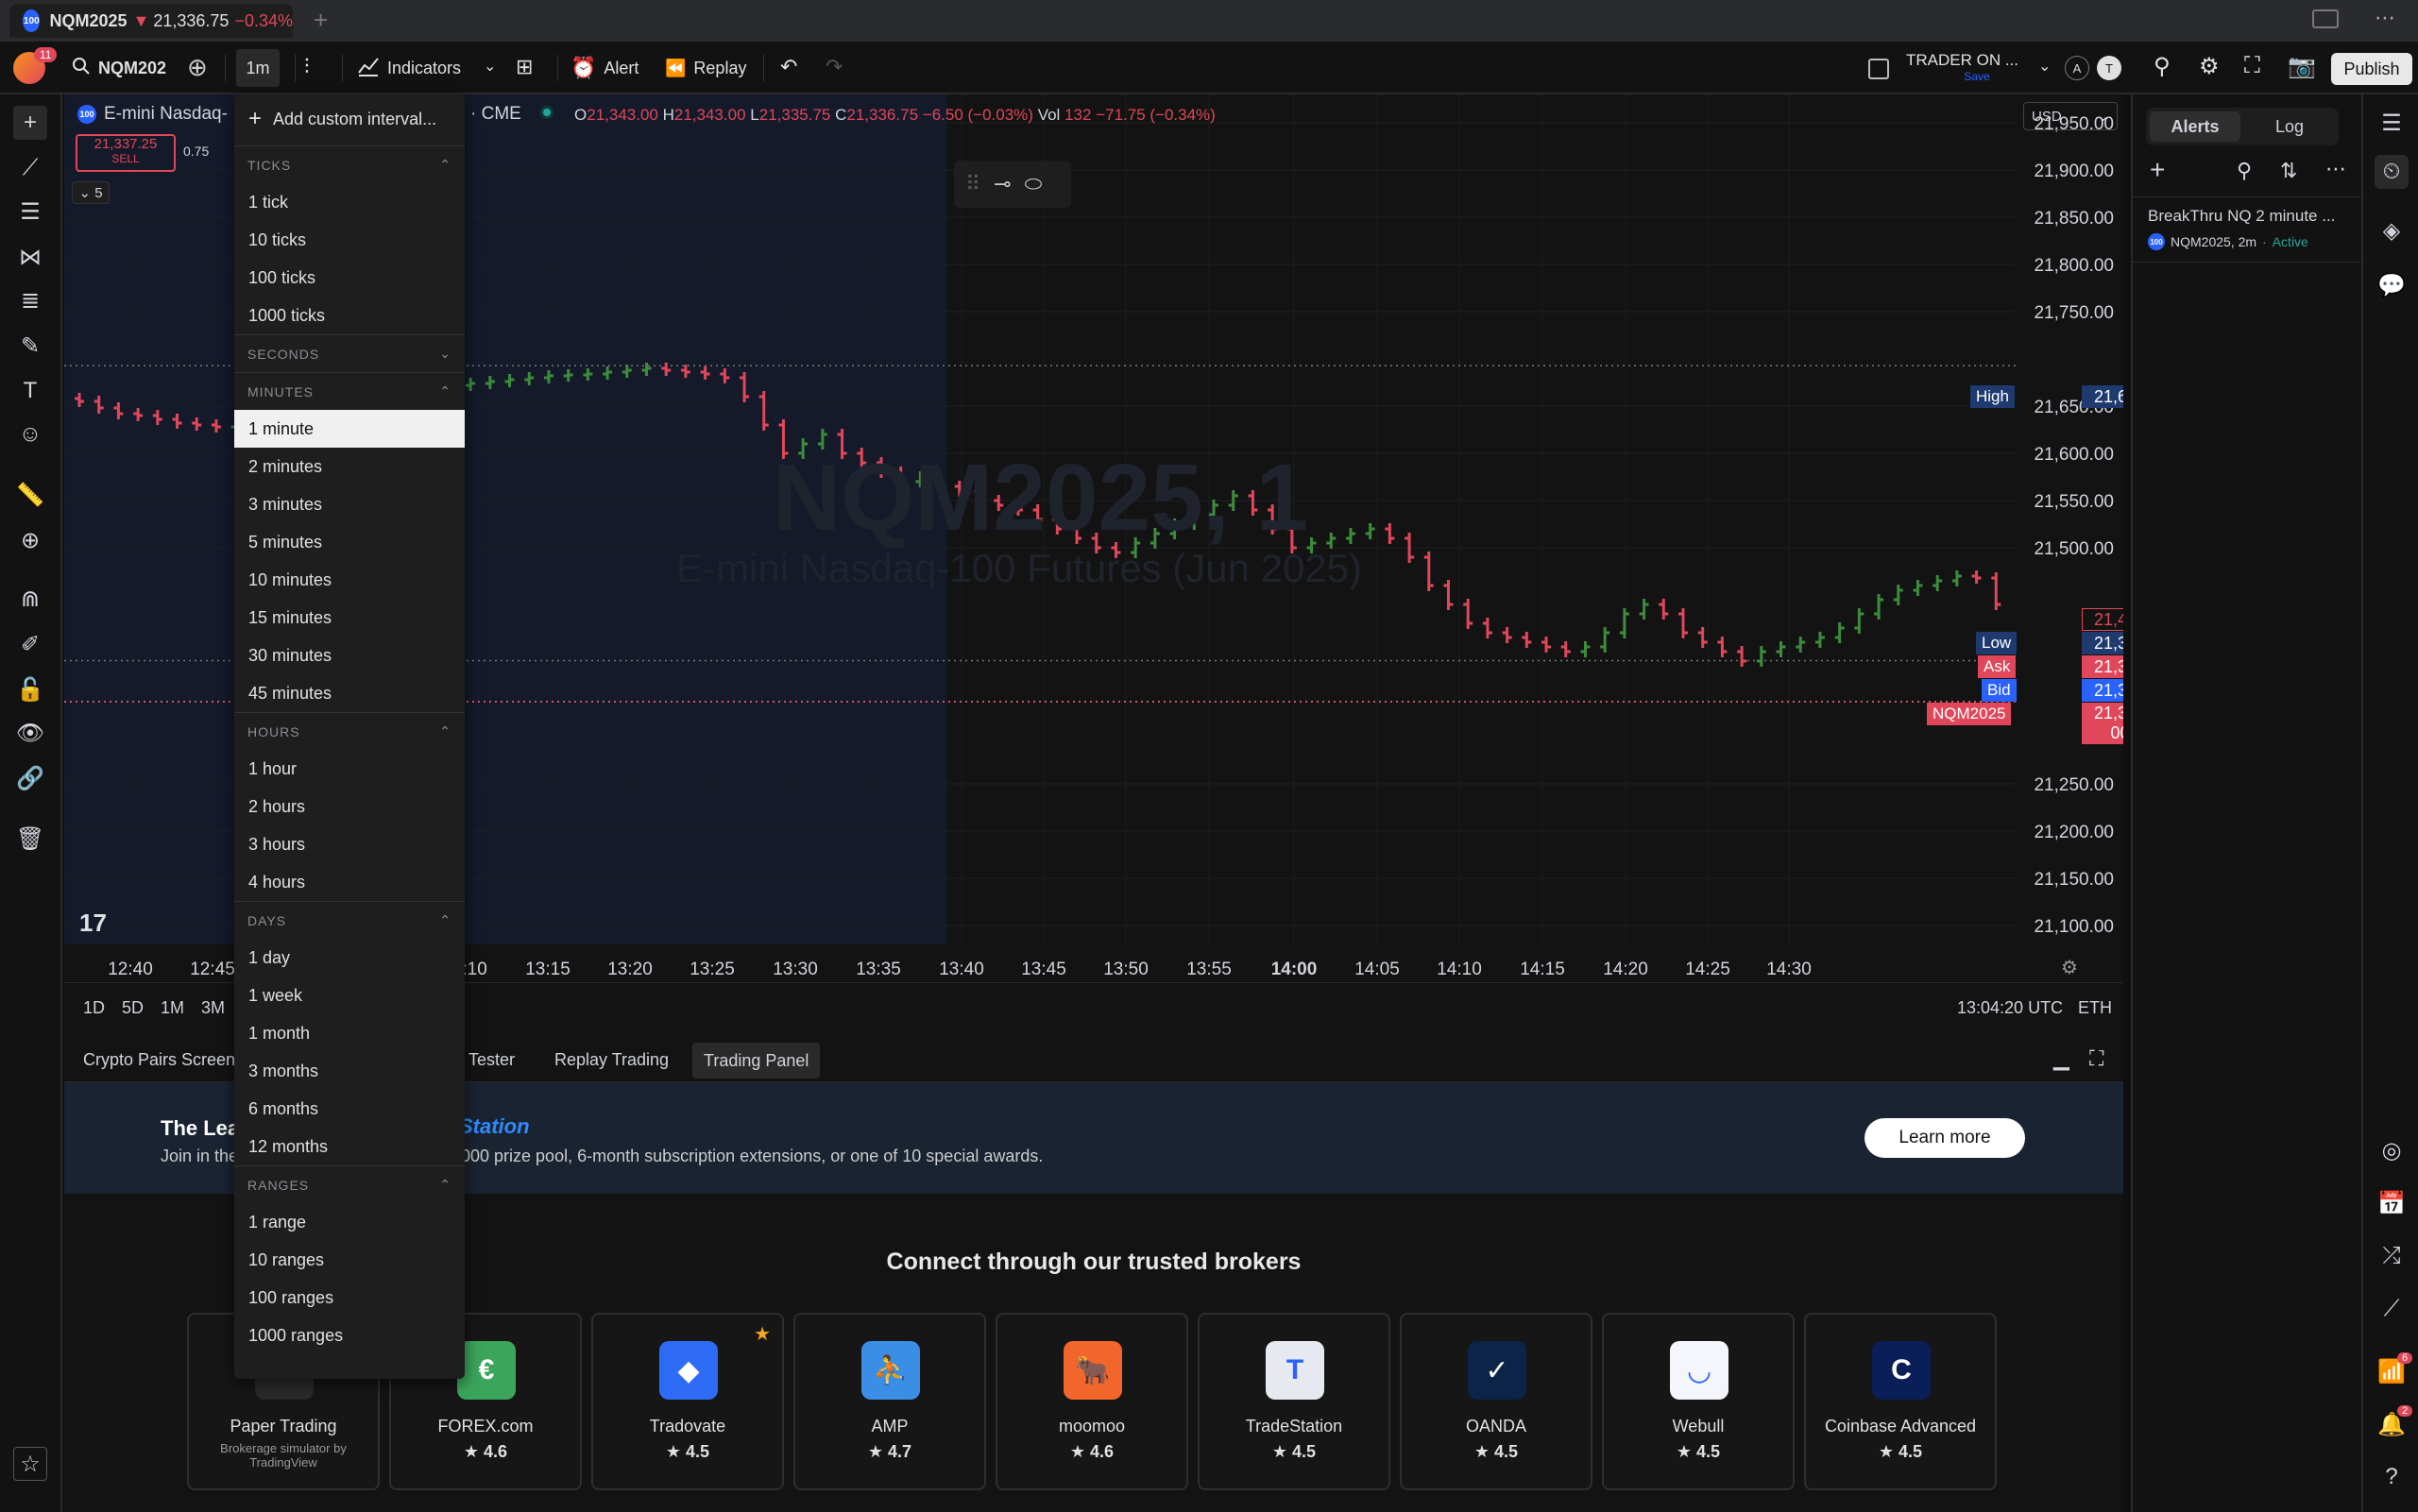 The image size is (2418, 1512). Describe the element at coordinates (2109, 68) in the screenshot. I see `avatar-t: T` at that location.